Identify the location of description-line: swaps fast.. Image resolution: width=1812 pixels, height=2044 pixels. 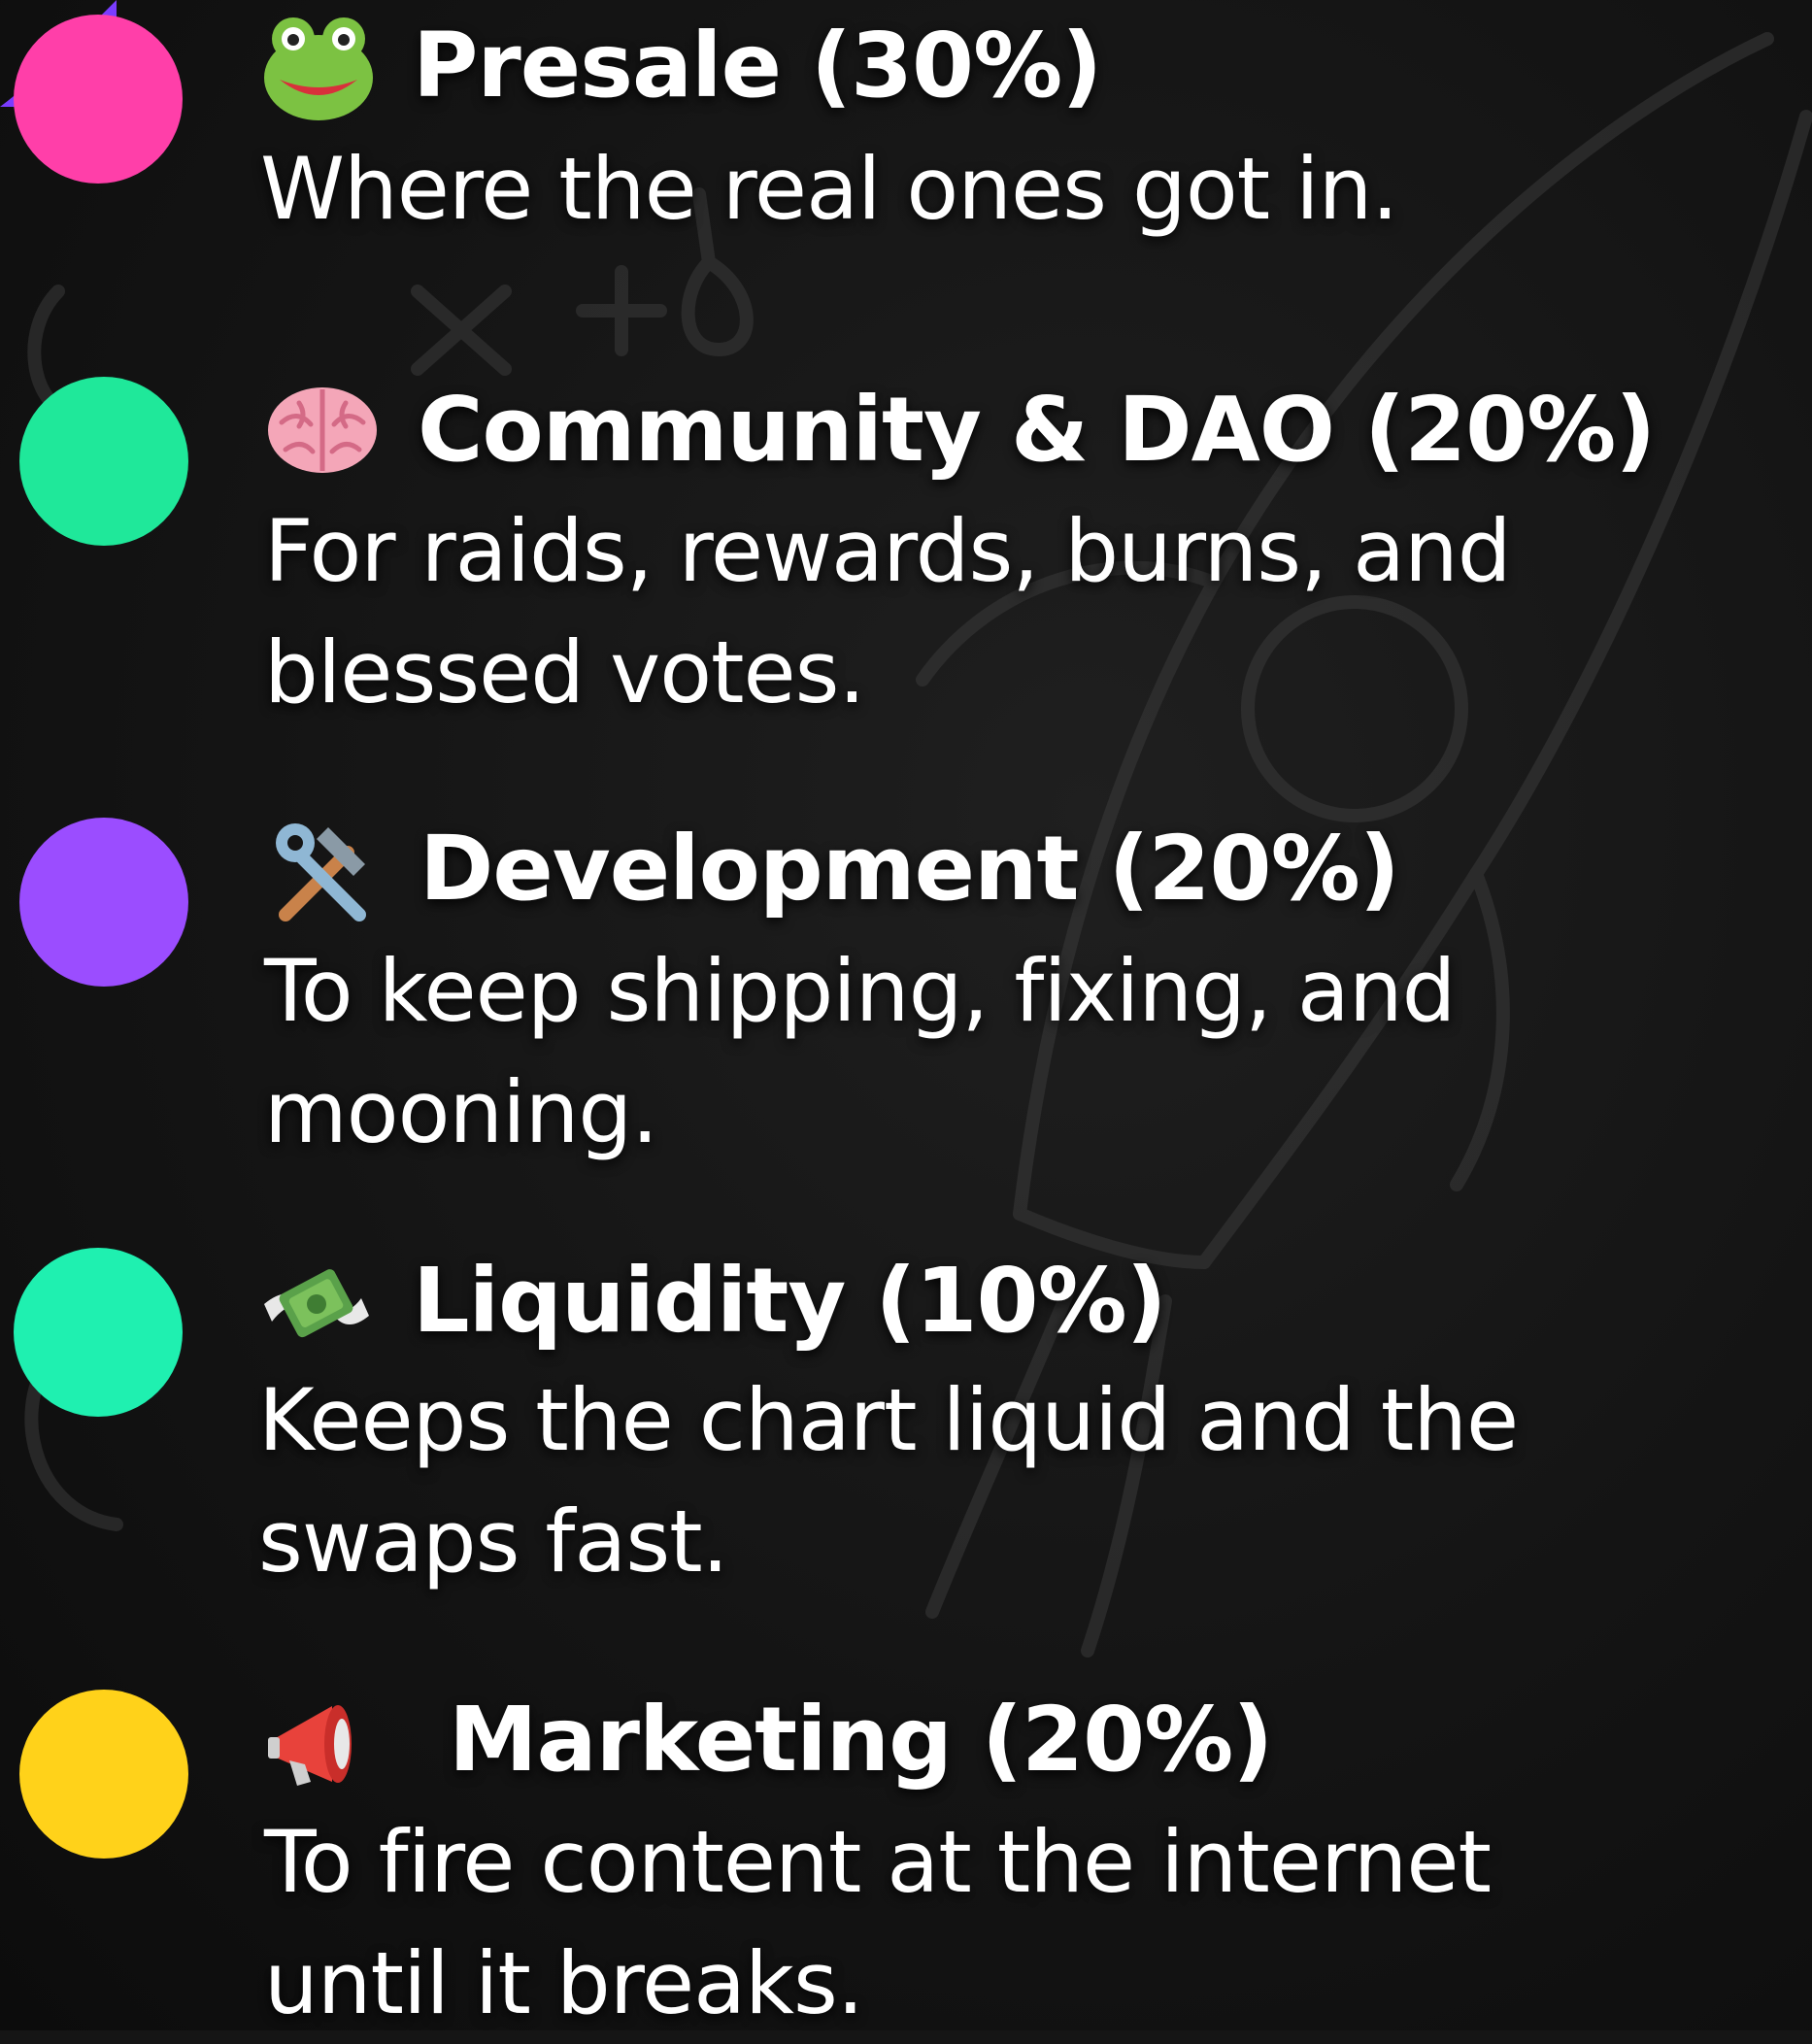
(493, 1541).